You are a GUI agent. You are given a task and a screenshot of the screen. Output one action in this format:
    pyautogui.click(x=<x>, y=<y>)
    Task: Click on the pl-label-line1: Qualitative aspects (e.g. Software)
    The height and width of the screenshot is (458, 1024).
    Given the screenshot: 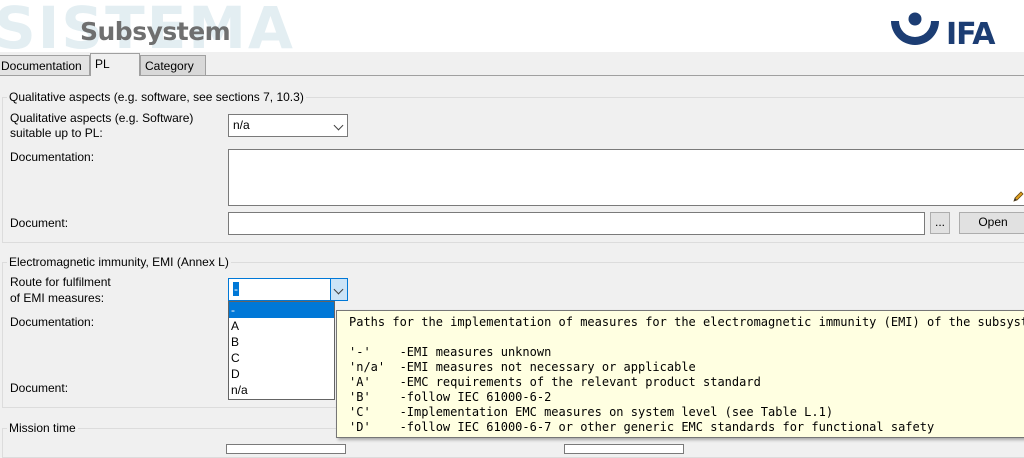 What is the action you would take?
    pyautogui.click(x=102, y=118)
    